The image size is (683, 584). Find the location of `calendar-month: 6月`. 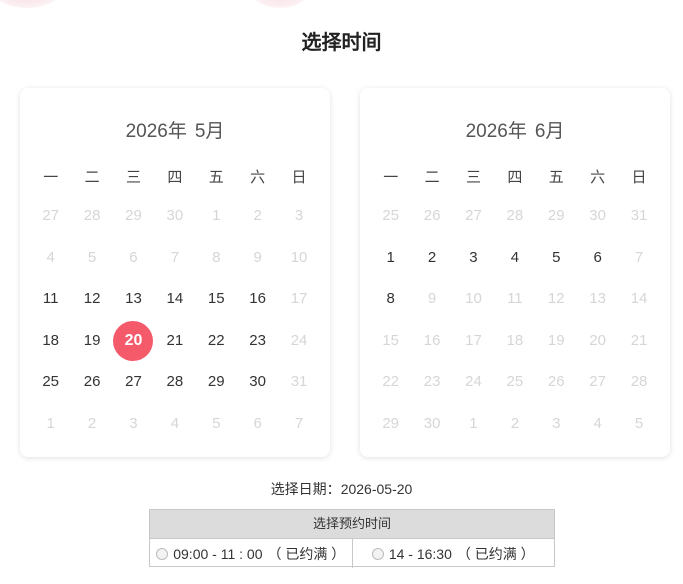

calendar-month: 6月 is located at coordinates (549, 131).